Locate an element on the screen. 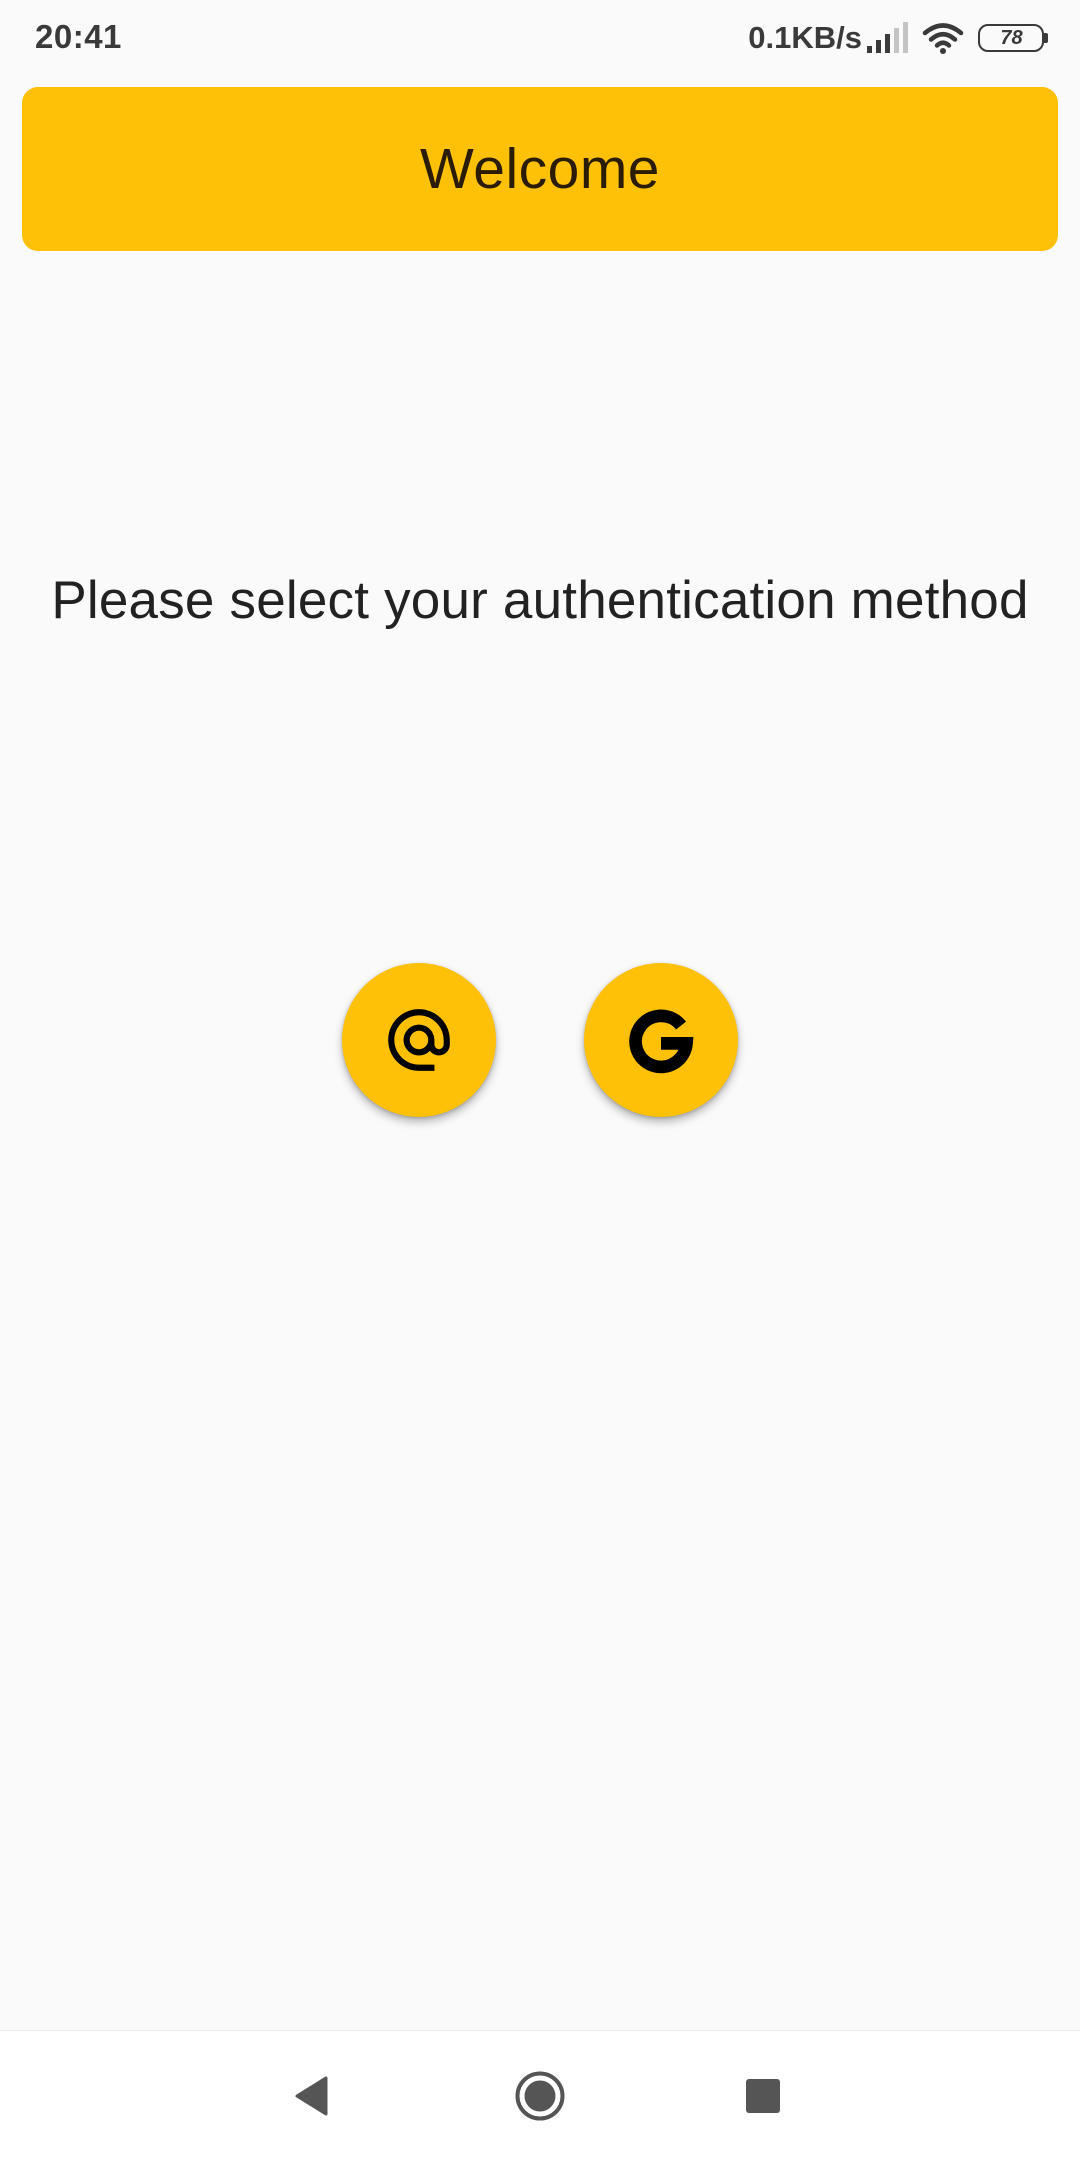 This screenshot has width=1080, height=2161. back-icon is located at coordinates (311, 2096).